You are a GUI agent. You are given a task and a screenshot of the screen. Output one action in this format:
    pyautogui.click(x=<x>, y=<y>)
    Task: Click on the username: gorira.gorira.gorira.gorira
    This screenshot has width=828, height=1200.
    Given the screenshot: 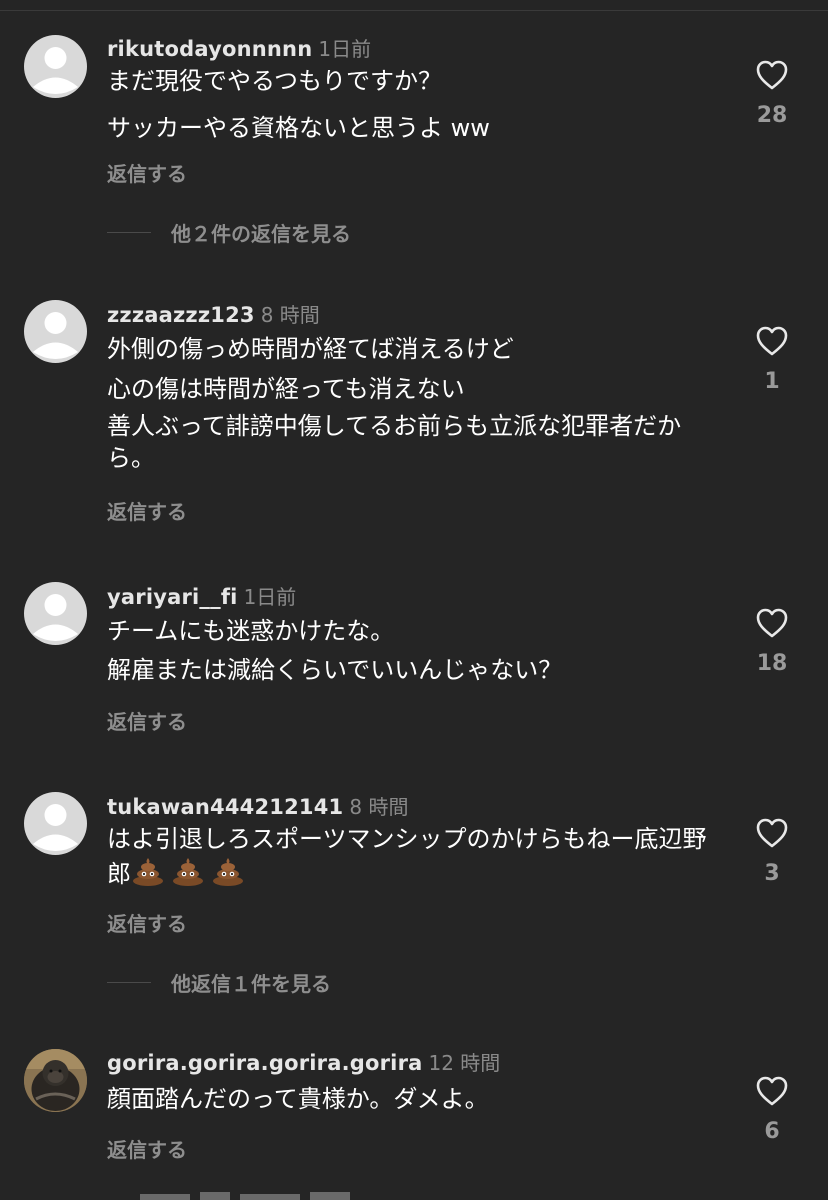 What is the action you would take?
    pyautogui.click(x=265, y=1063)
    